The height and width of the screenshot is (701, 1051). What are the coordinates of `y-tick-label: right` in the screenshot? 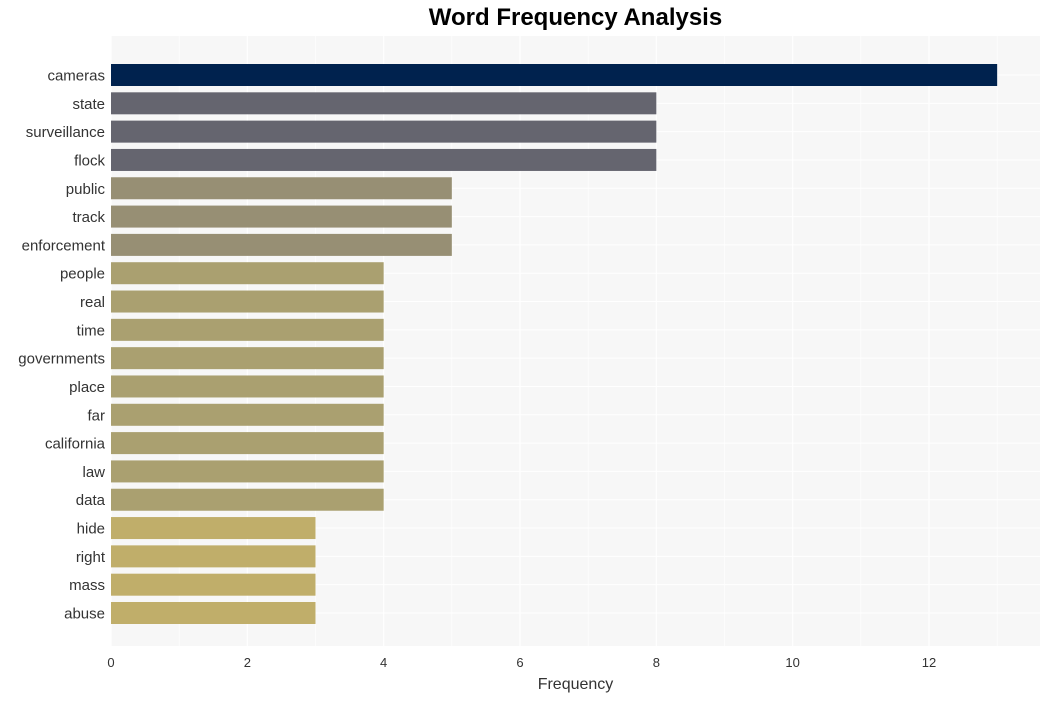 It's located at (91, 557).